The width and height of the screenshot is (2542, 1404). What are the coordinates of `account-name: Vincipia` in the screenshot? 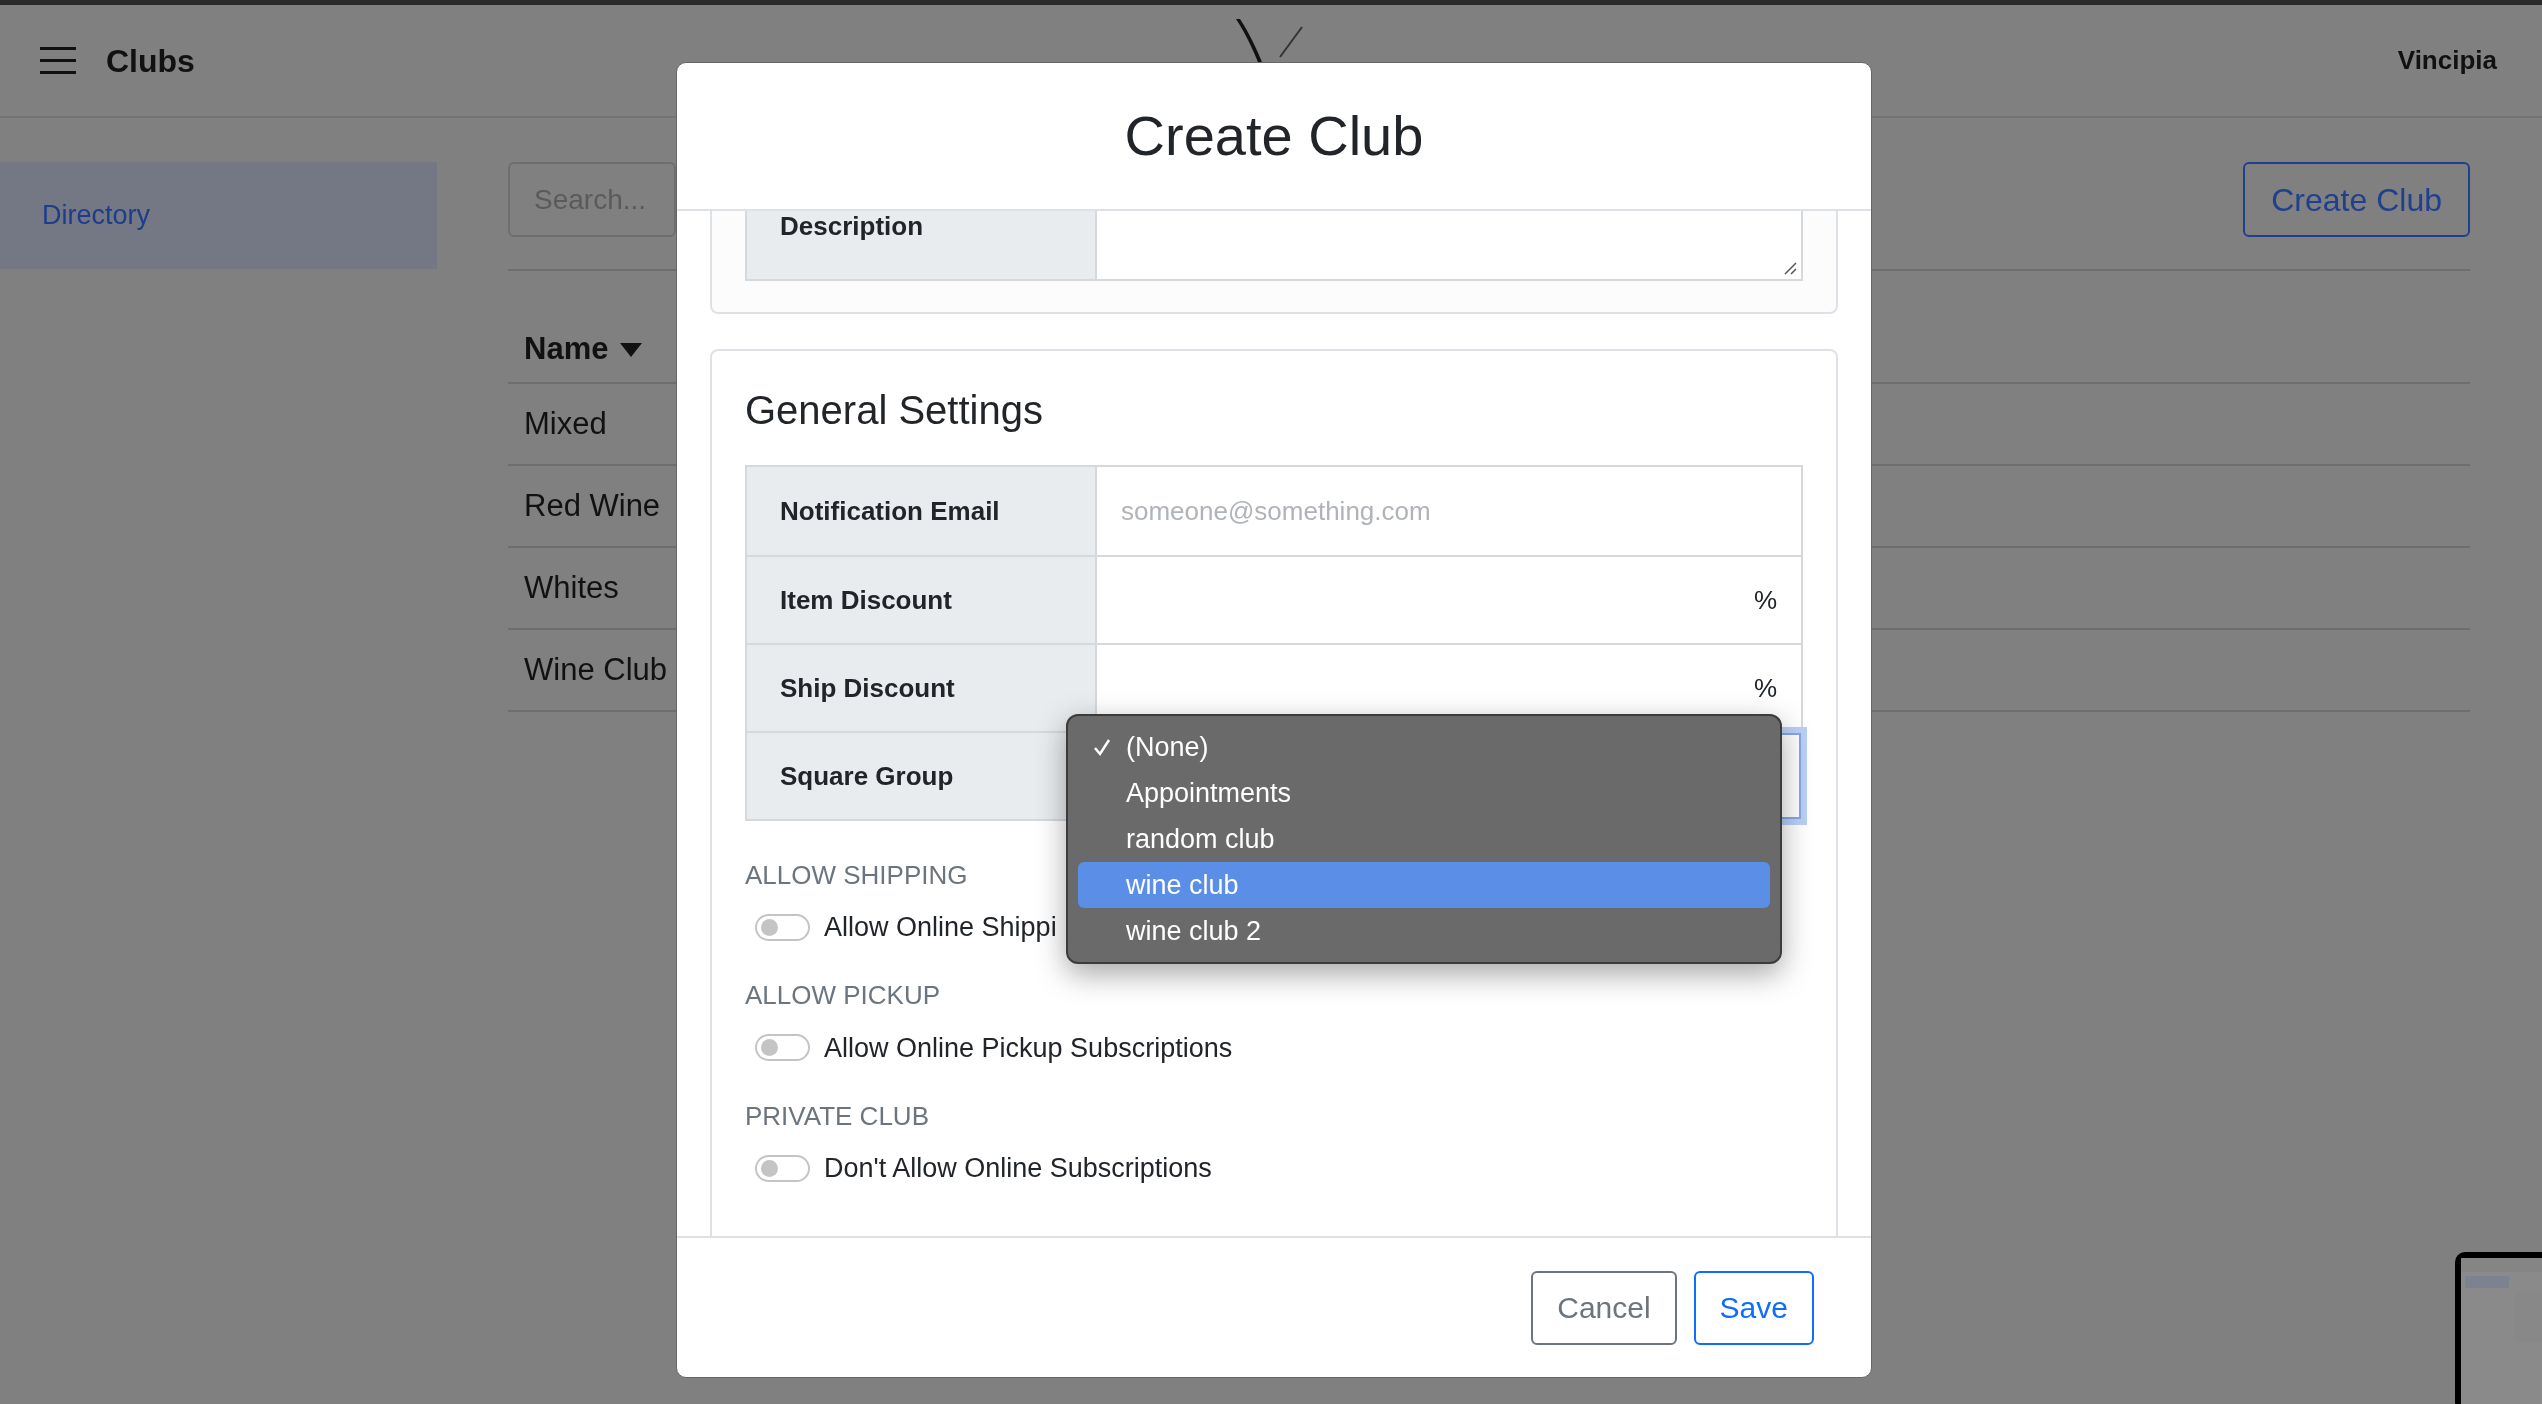 It's located at (2447, 60).